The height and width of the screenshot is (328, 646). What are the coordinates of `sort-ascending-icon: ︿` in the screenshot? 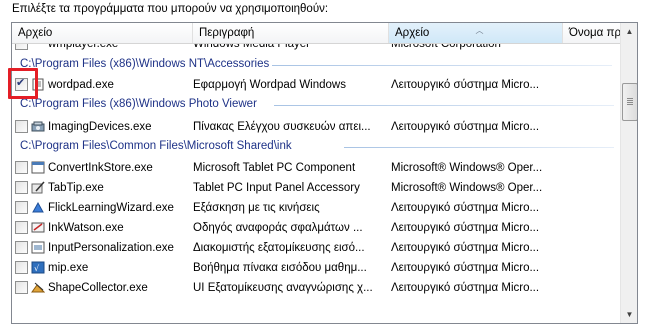 It's located at (479, 30).